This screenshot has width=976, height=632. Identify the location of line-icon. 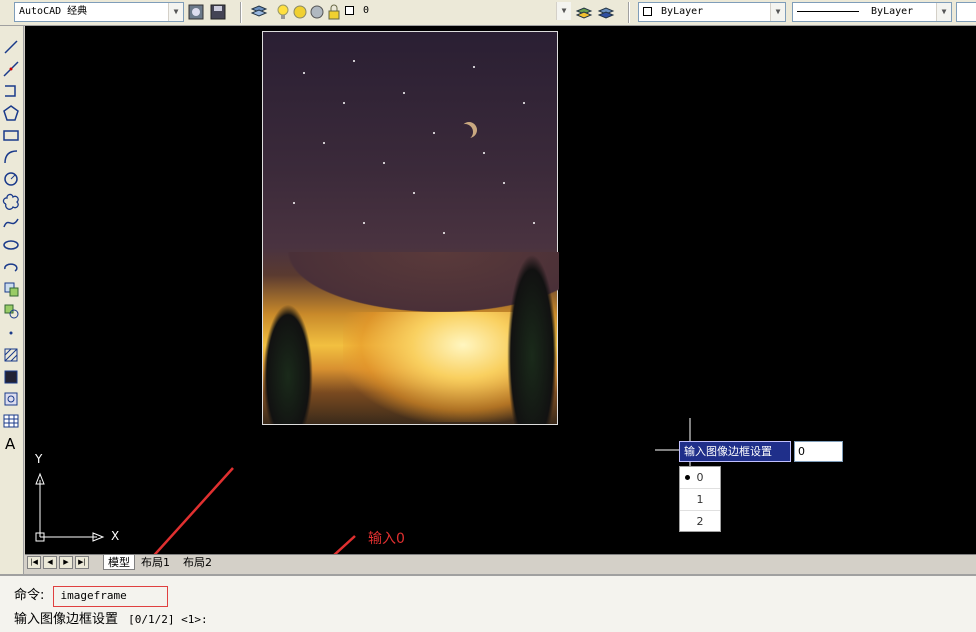
(11, 47).